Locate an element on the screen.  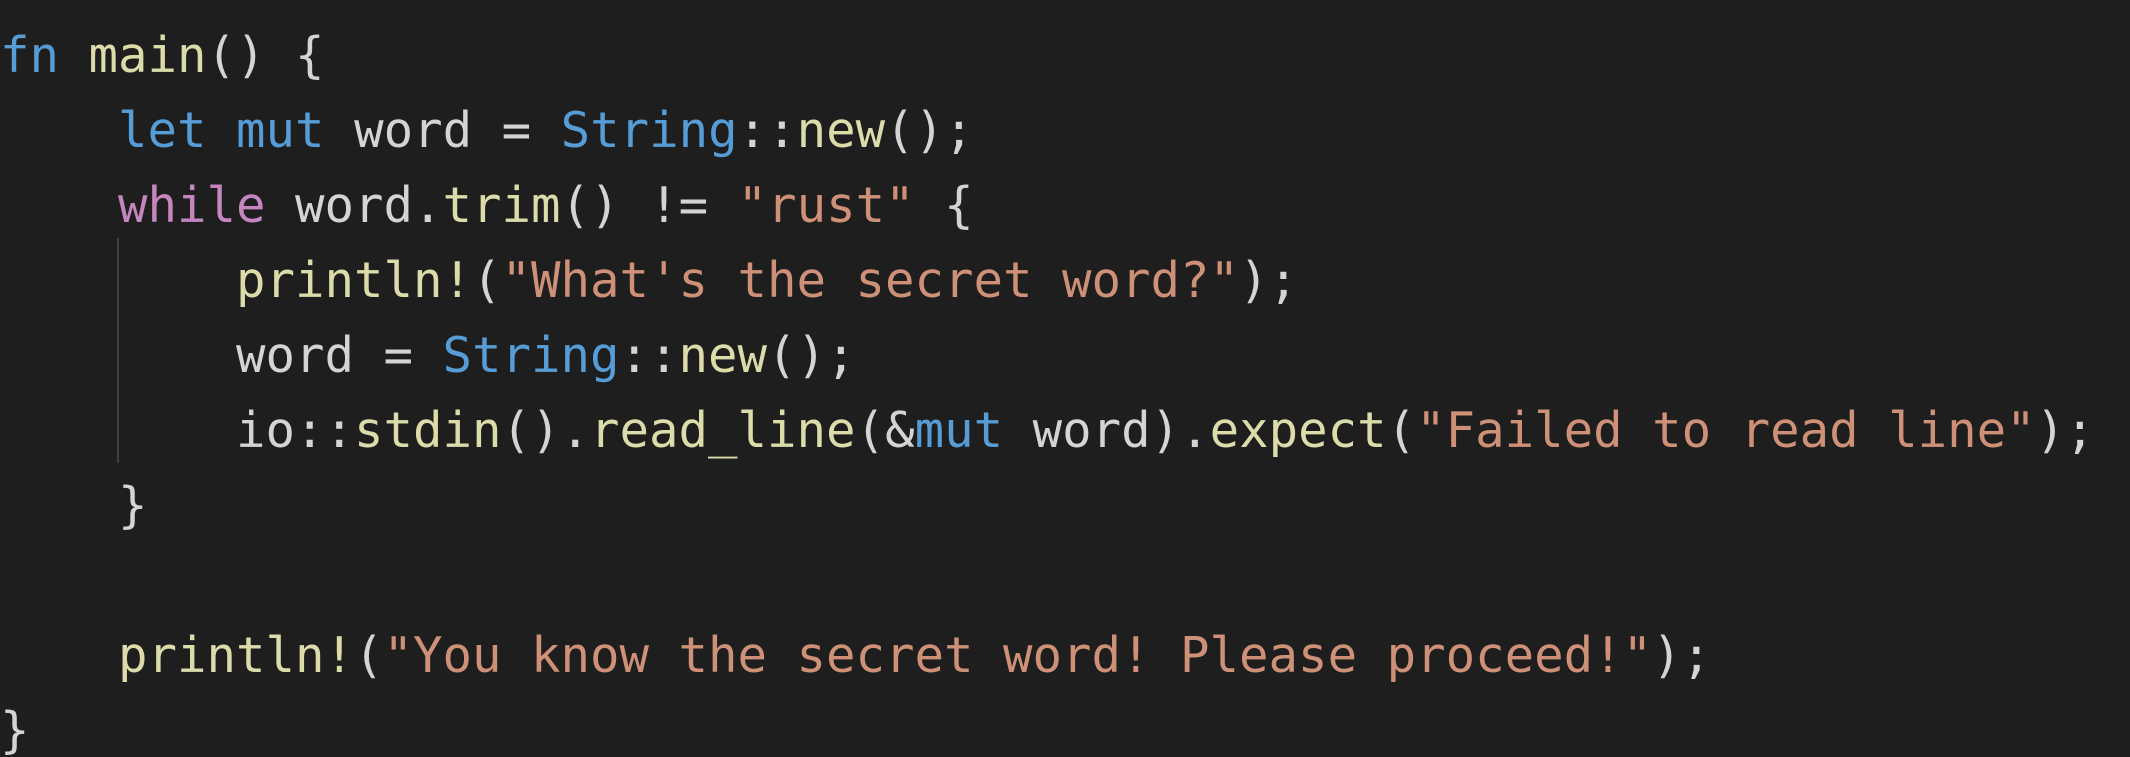
code-token: "rust" is located at coordinates (826, 205).